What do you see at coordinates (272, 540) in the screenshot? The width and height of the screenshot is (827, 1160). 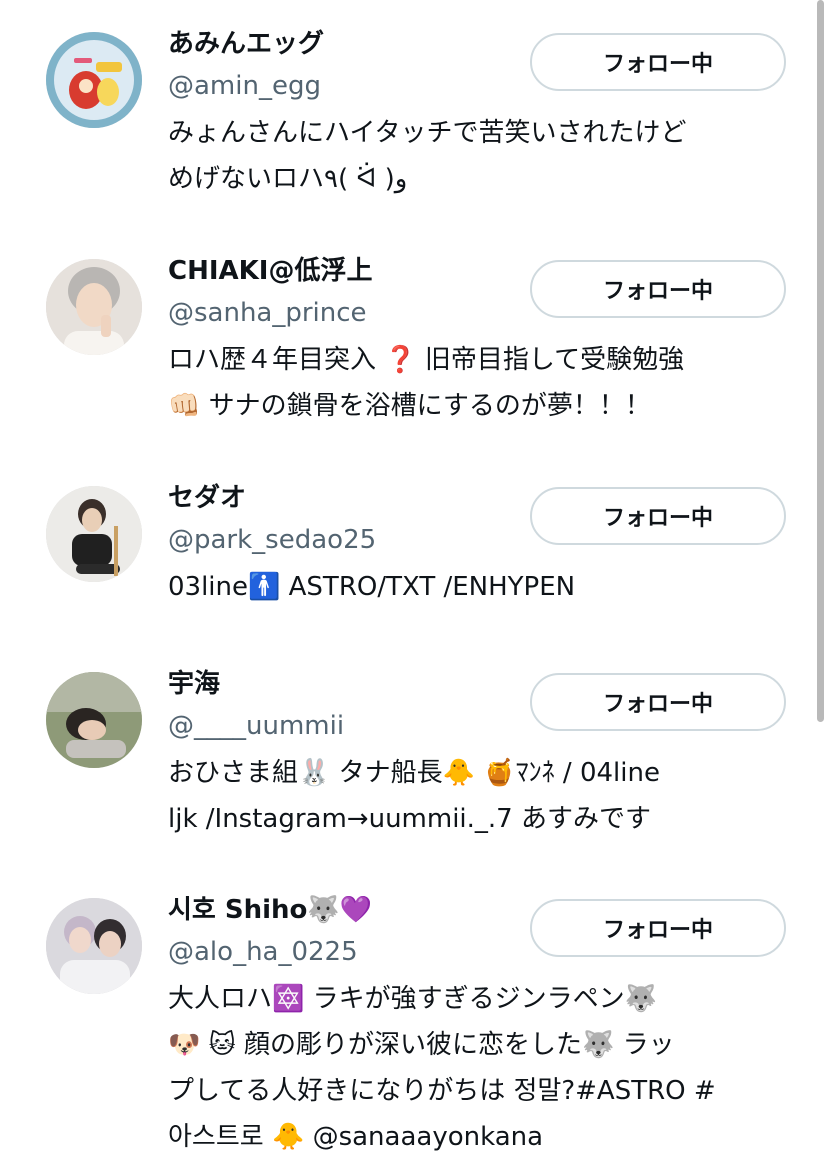 I see `user-handle: @park_sedao25` at bounding box center [272, 540].